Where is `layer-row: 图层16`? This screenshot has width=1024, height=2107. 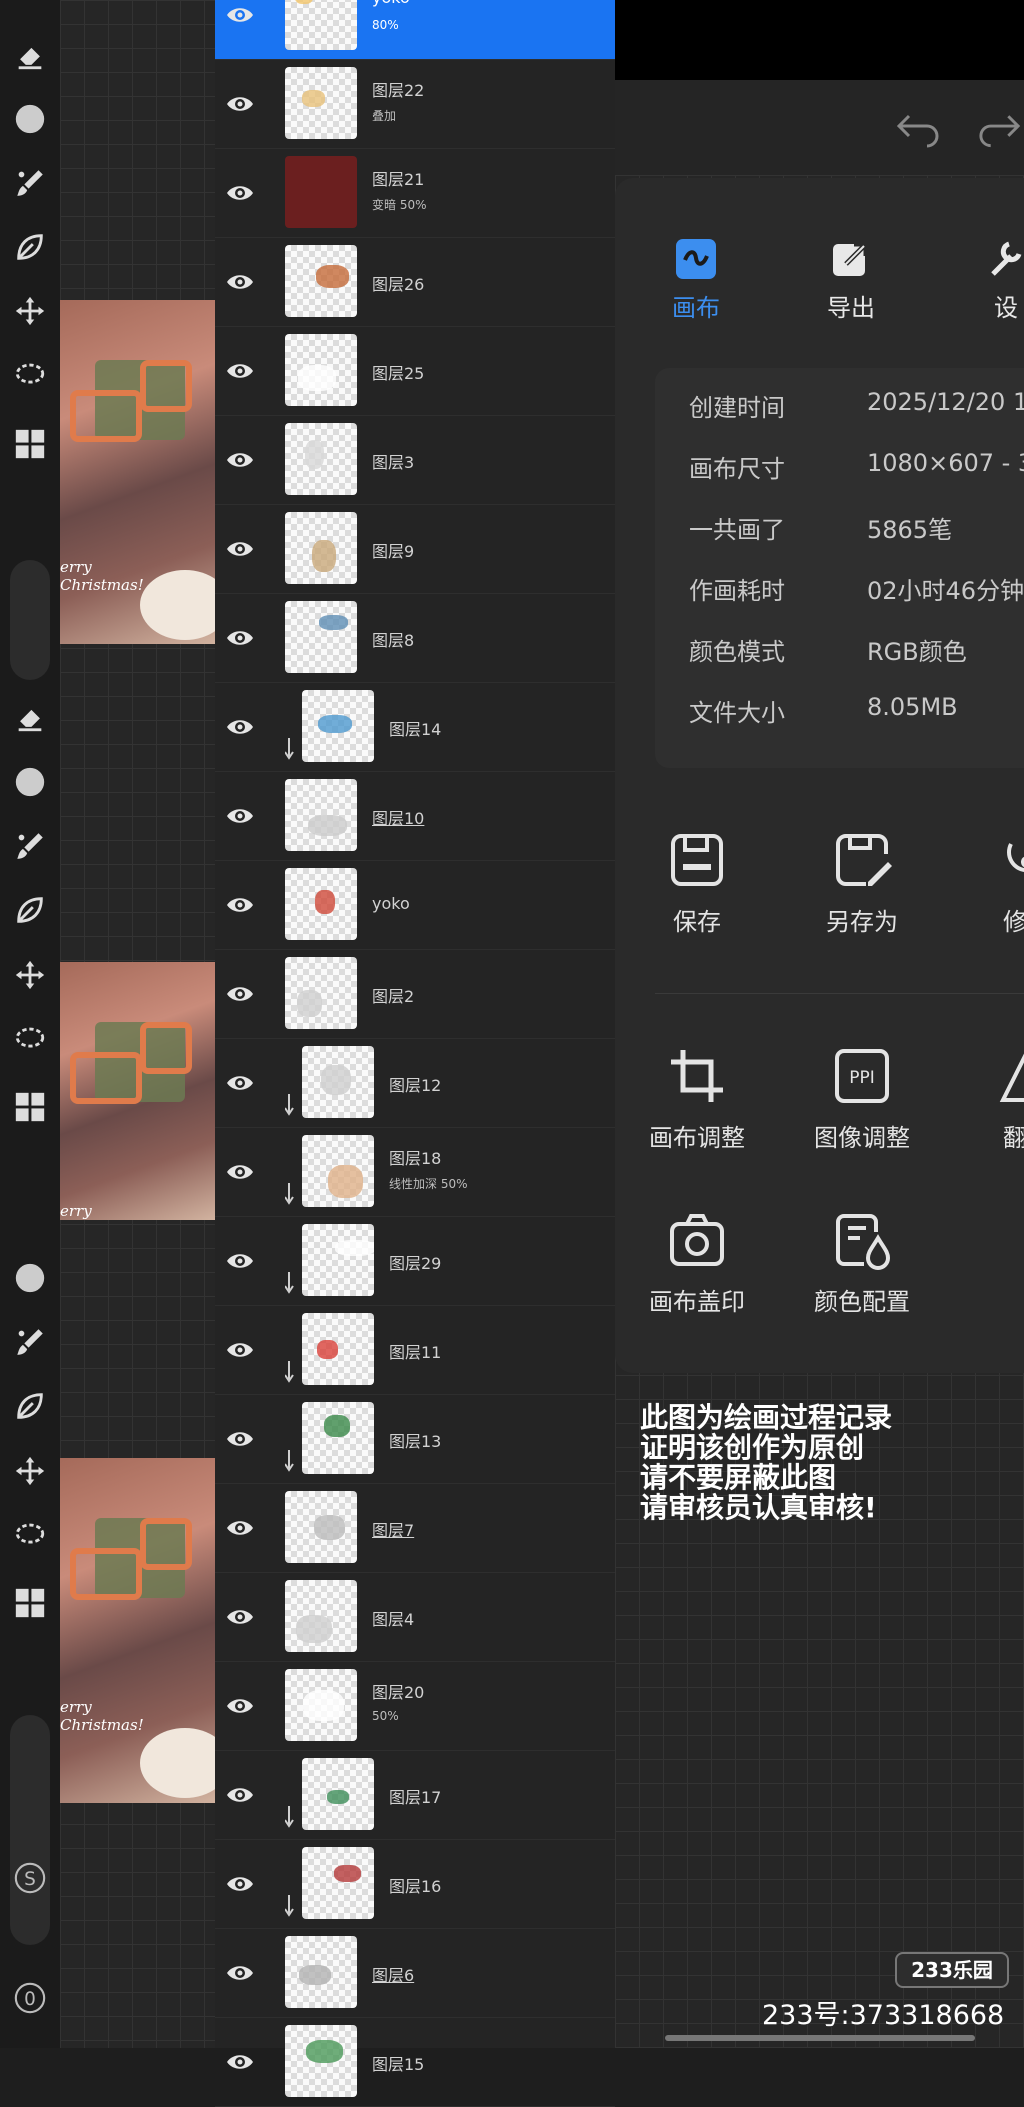 layer-row: 图层16 is located at coordinates (415, 1884).